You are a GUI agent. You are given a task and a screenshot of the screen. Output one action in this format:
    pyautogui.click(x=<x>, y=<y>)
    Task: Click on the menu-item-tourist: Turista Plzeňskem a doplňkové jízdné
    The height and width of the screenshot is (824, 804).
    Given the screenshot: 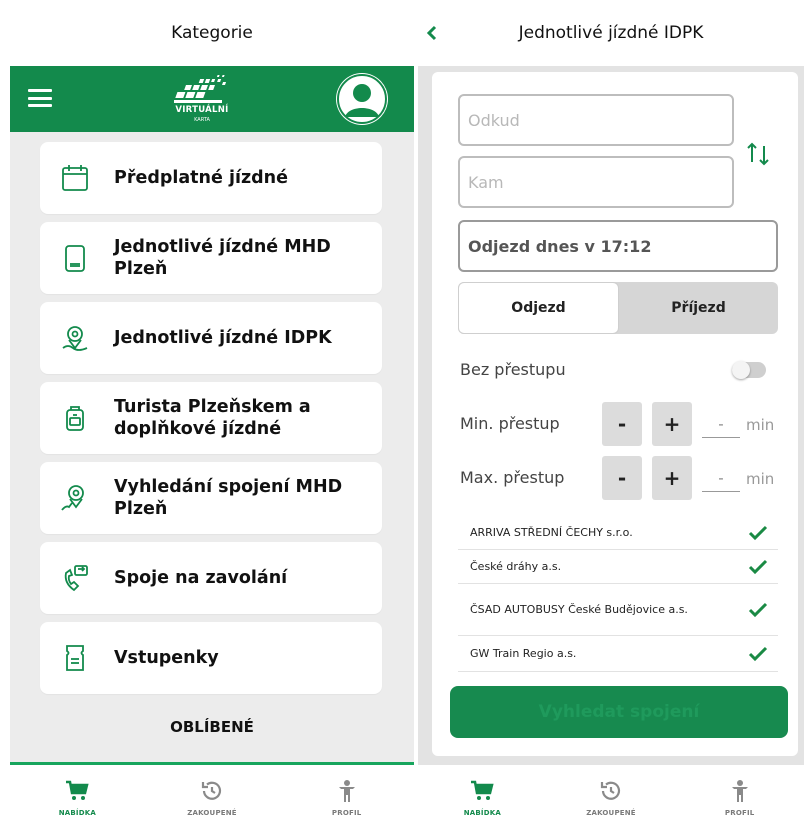 What is the action you would take?
    pyautogui.click(x=211, y=418)
    